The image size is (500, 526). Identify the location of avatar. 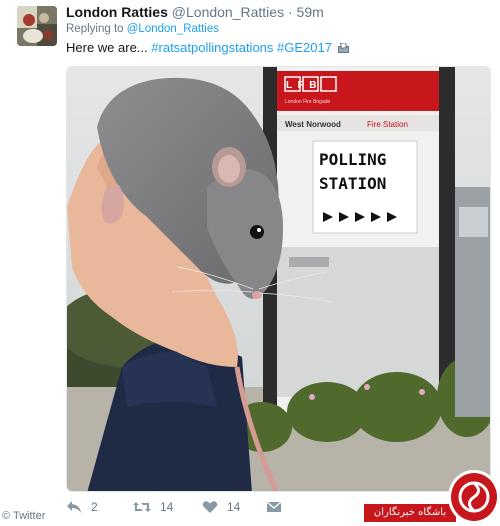
(37, 26).